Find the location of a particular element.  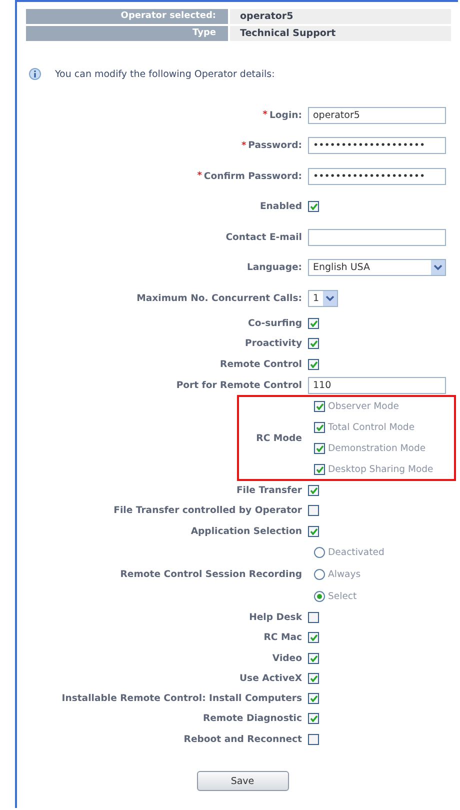

option-label: Desktop Sharing Mode is located at coordinates (381, 470).